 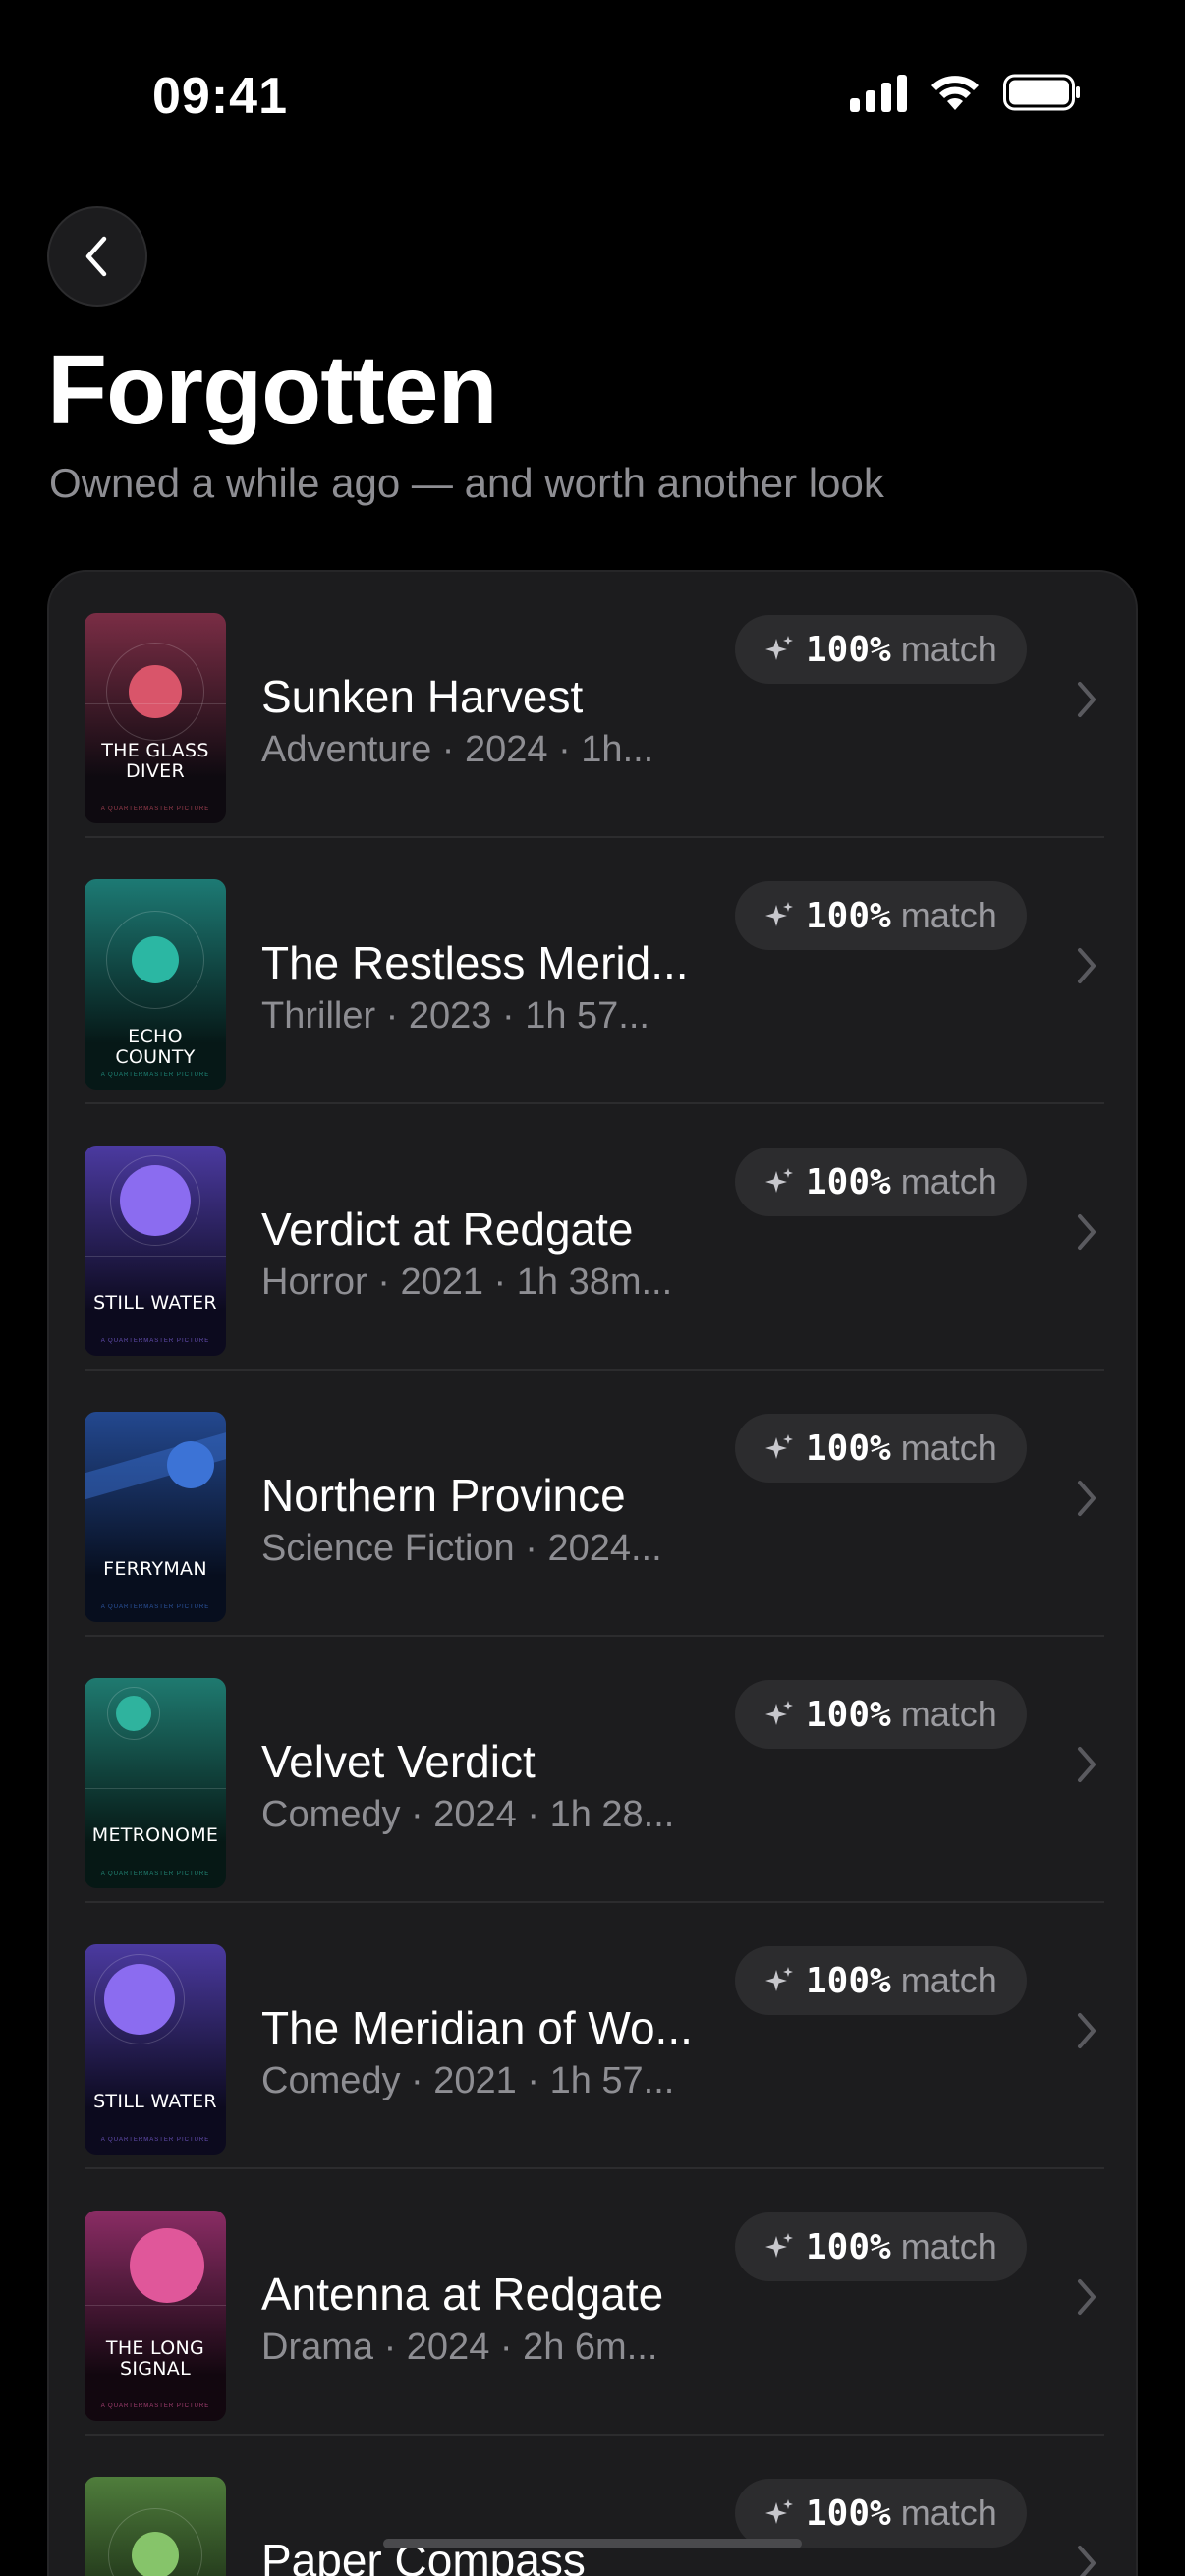 What do you see at coordinates (155, 2358) in the screenshot?
I see `poster-title: THE LONG SIGNAL` at bounding box center [155, 2358].